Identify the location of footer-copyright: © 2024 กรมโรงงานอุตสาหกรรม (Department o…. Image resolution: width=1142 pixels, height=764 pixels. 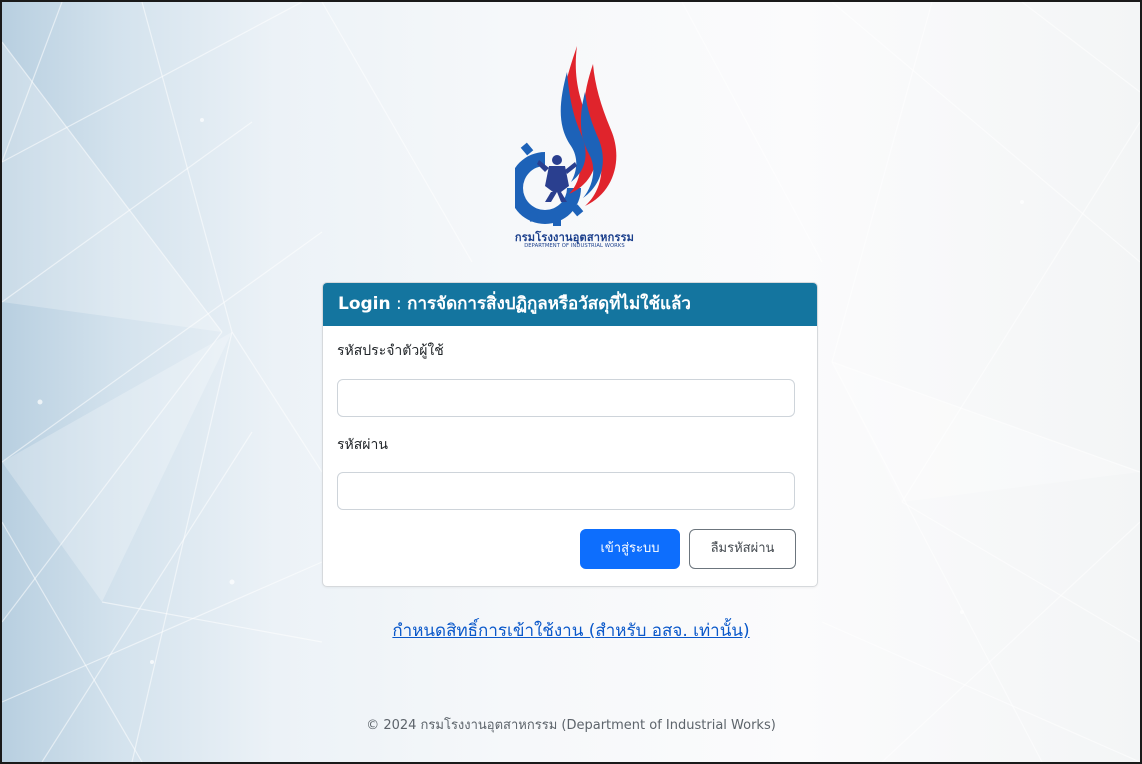
(571, 725).